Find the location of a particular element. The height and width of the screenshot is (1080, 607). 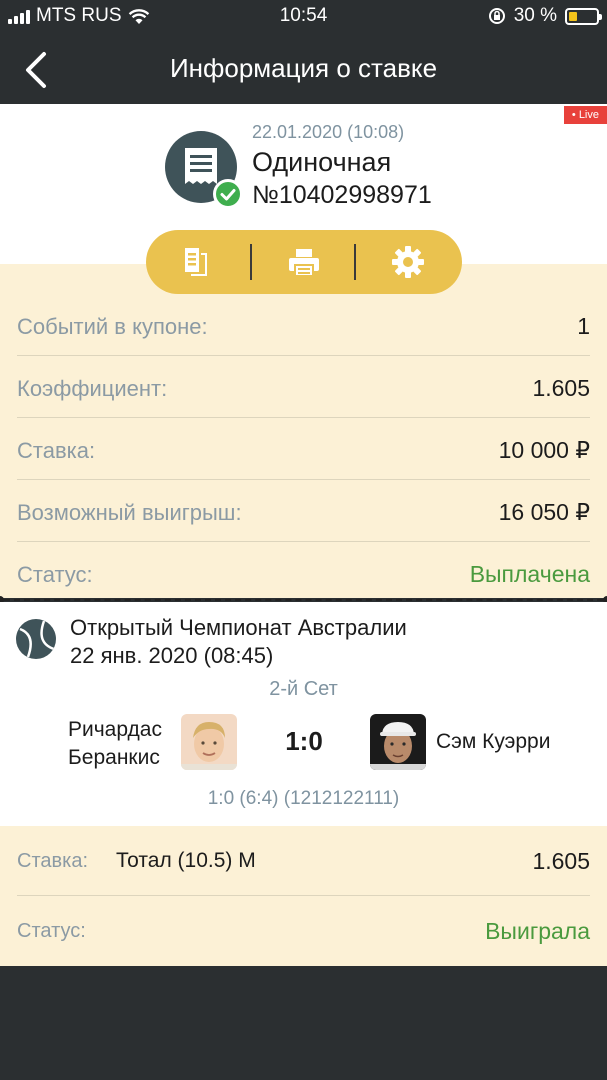

row-odds: Коэффициент: 1.605 is located at coordinates (303, 387).